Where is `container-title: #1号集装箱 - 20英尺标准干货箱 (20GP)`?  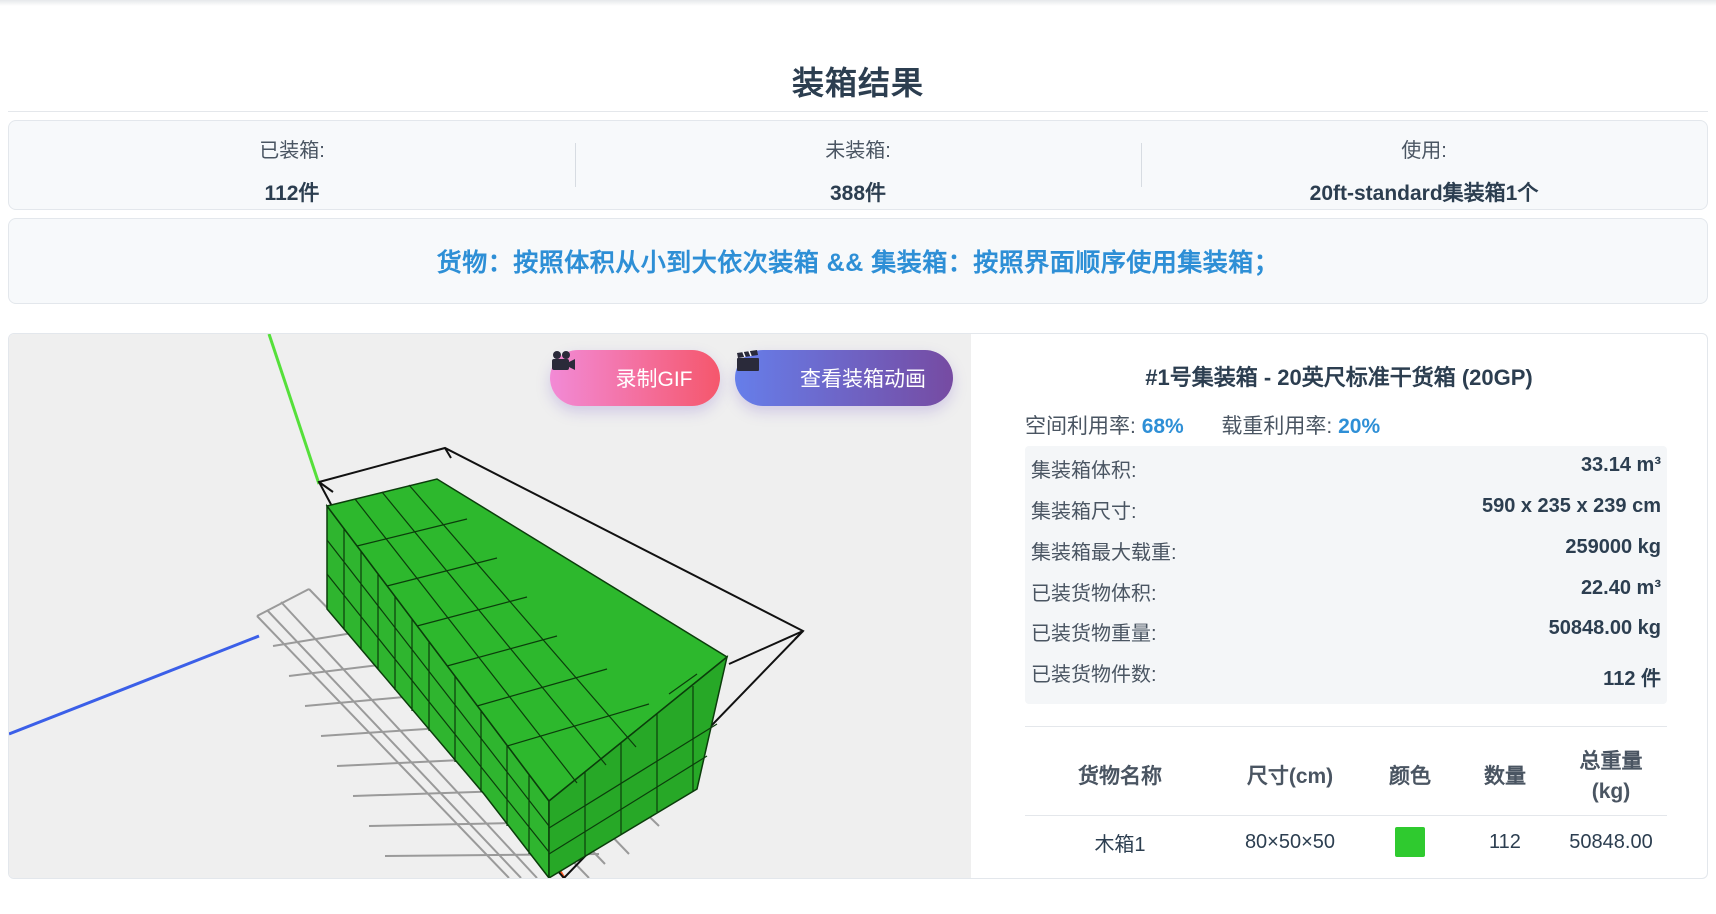 container-title: #1号集装箱 - 20英尺标准干货箱 (20GP) is located at coordinates (1339, 377).